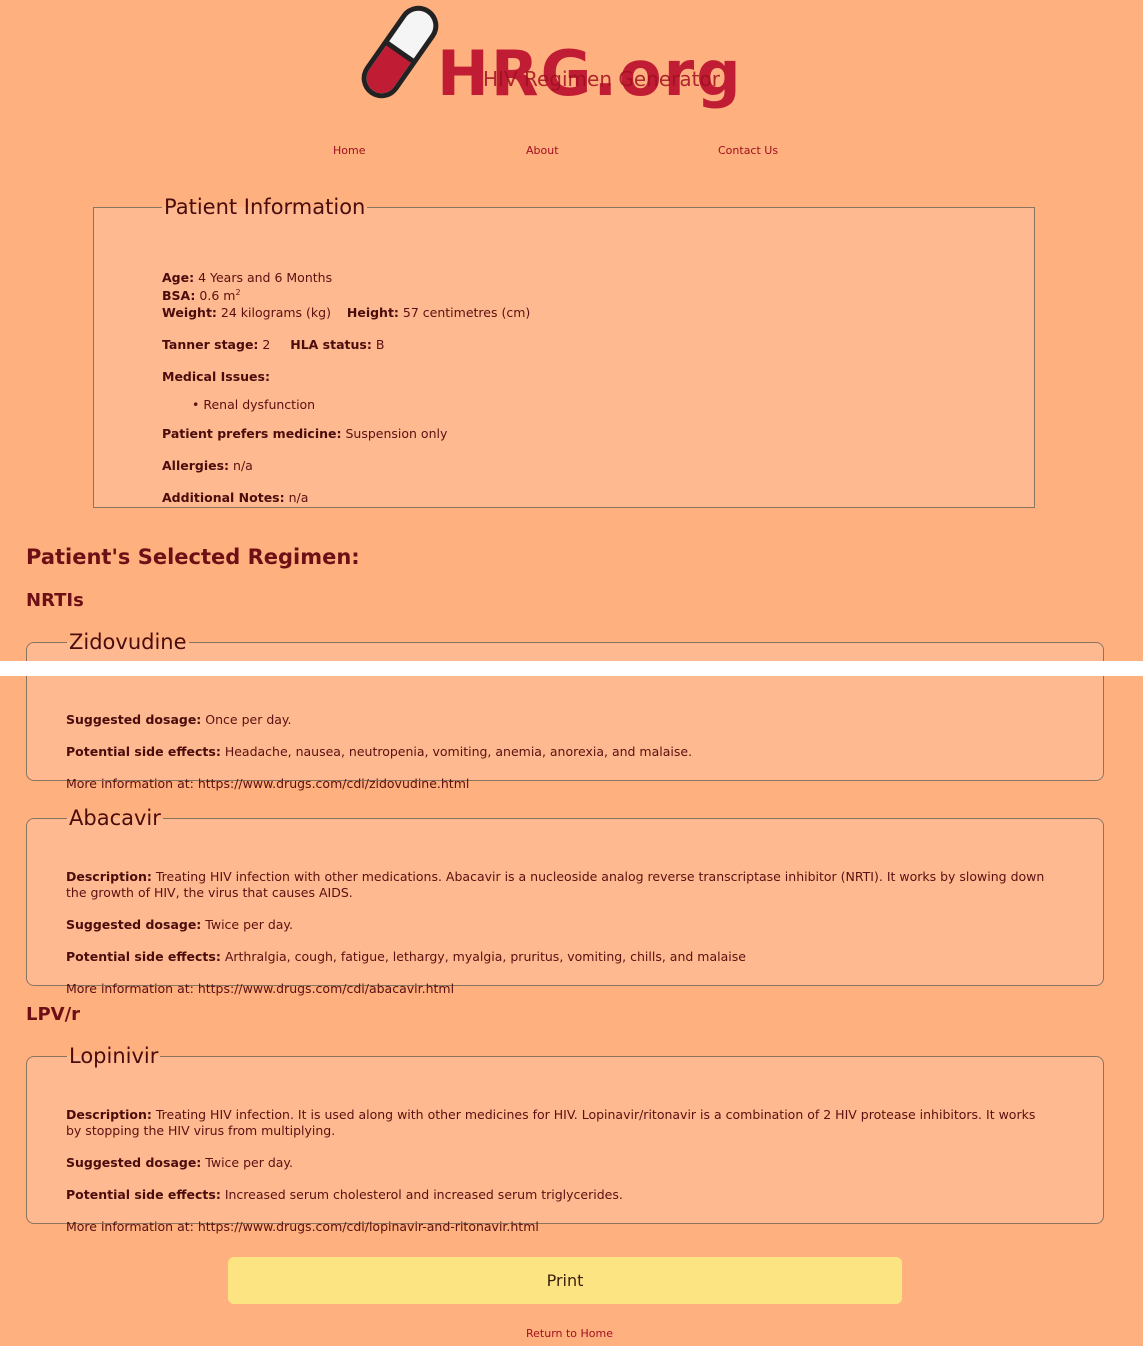  I want to click on medical-issues-label: Medical Issues:, so click(216, 376).